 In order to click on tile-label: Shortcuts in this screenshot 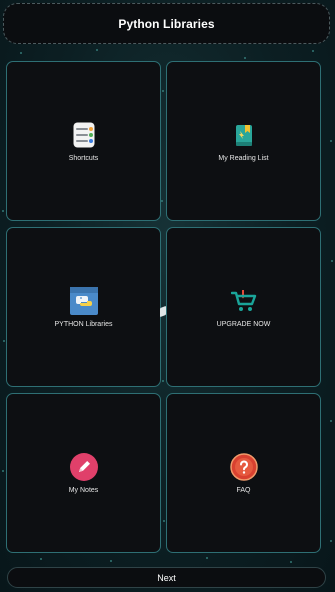, I will do `click(83, 158)`.